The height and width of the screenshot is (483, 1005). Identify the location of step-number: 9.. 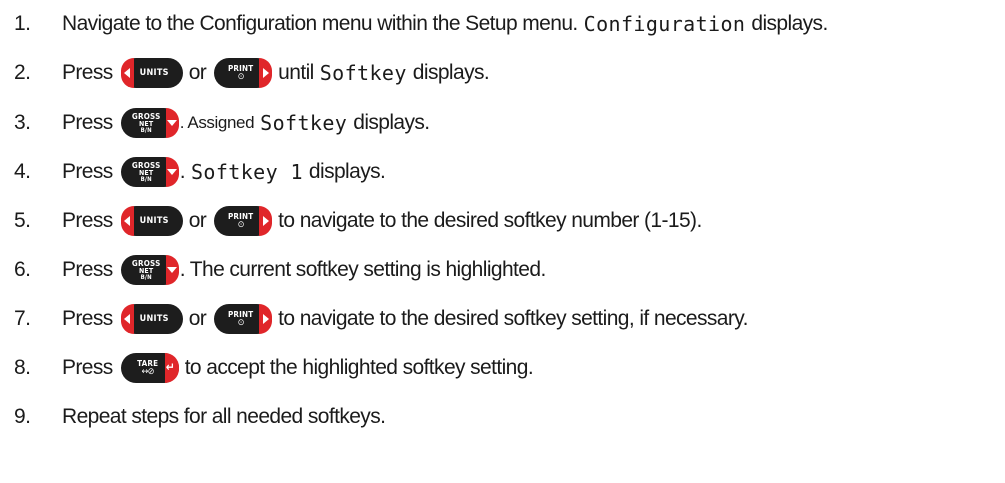
(22, 416).